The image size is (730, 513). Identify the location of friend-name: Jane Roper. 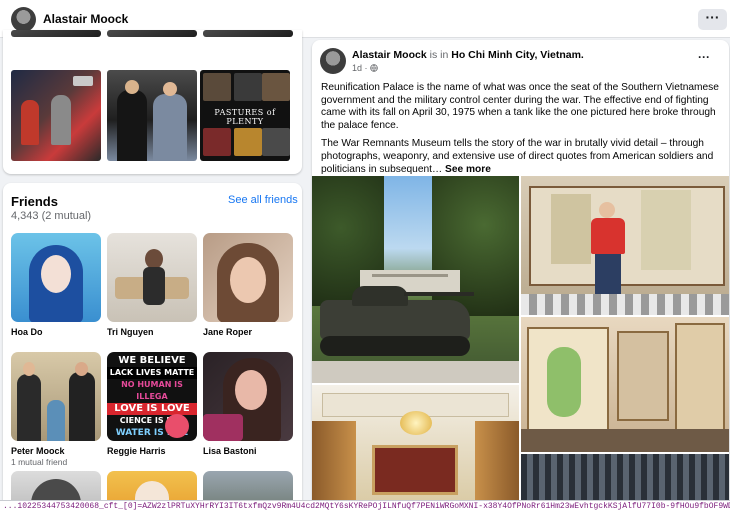
(248, 332).